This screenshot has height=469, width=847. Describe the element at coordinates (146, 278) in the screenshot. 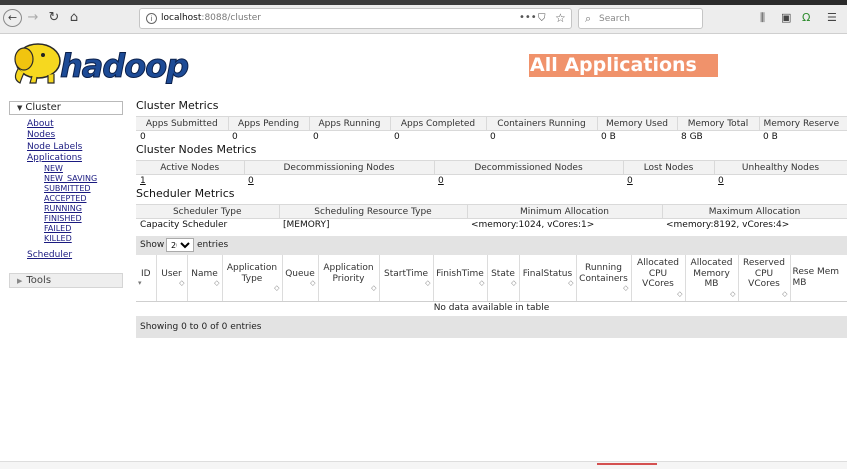

I see `column-header-id: ID ▾` at that location.